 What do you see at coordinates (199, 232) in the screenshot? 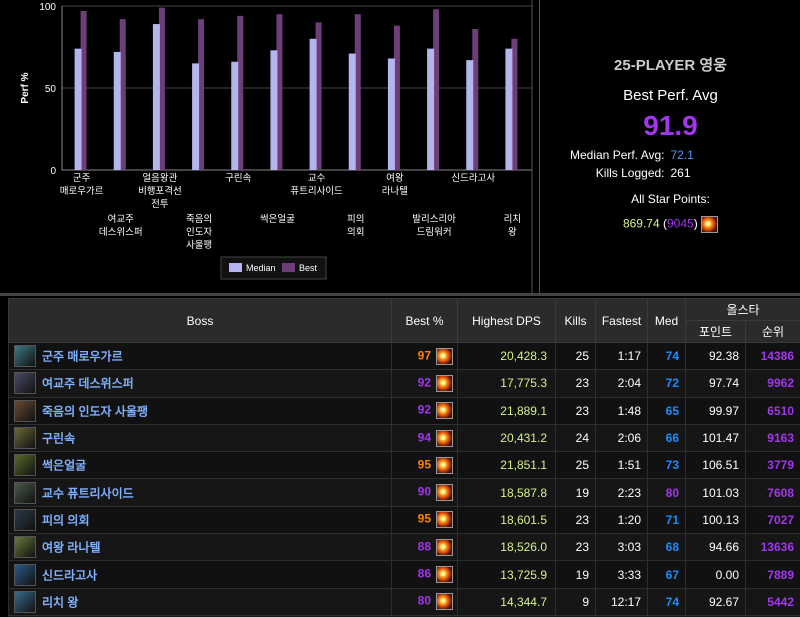
I see `x-category-label: 인도자` at bounding box center [199, 232].